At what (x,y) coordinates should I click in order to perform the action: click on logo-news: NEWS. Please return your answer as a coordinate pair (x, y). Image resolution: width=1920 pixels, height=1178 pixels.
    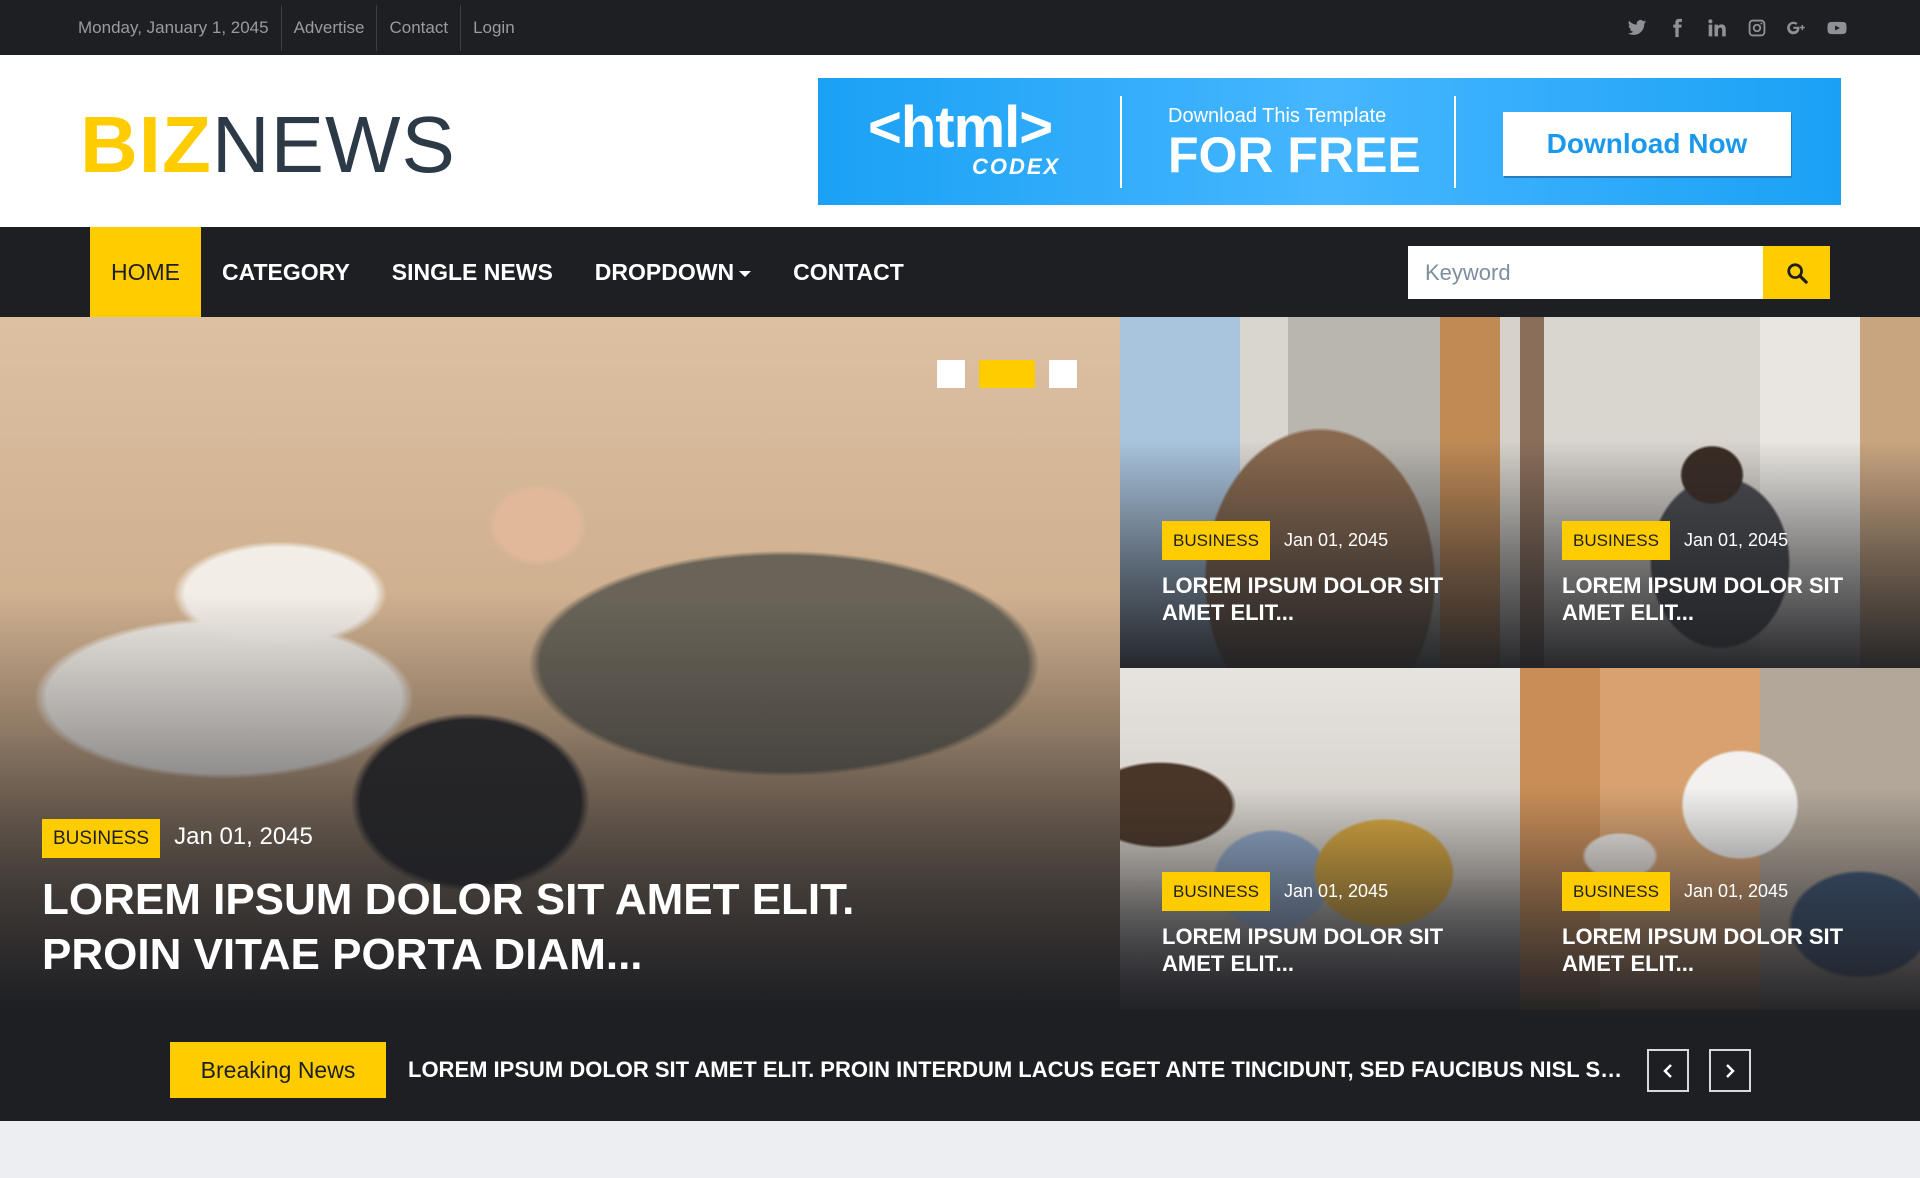
    Looking at the image, I should click on (333, 144).